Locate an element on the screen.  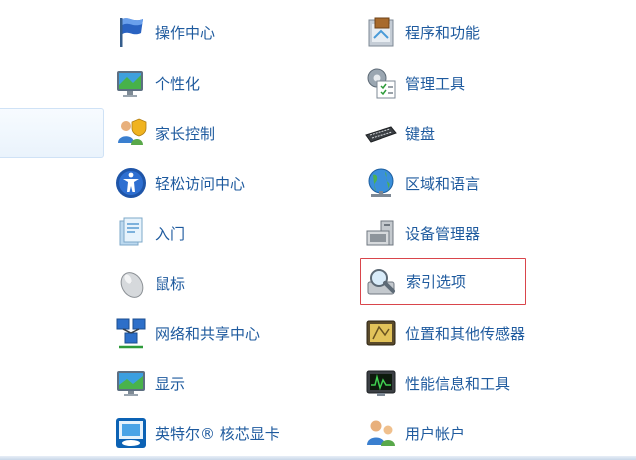
user-accounts-icon is located at coordinates (381, 433).